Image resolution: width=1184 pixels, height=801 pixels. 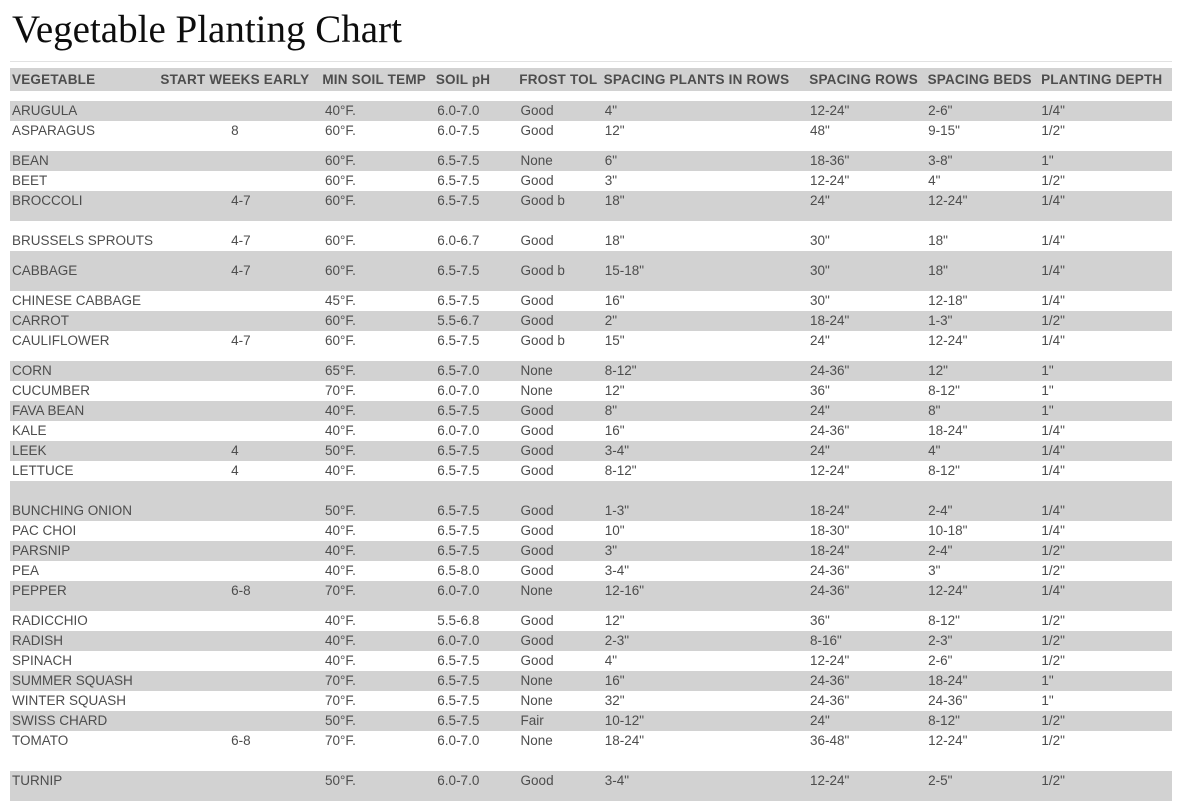 I want to click on cell-spacing-beds: 24-36", so click(x=948, y=700).